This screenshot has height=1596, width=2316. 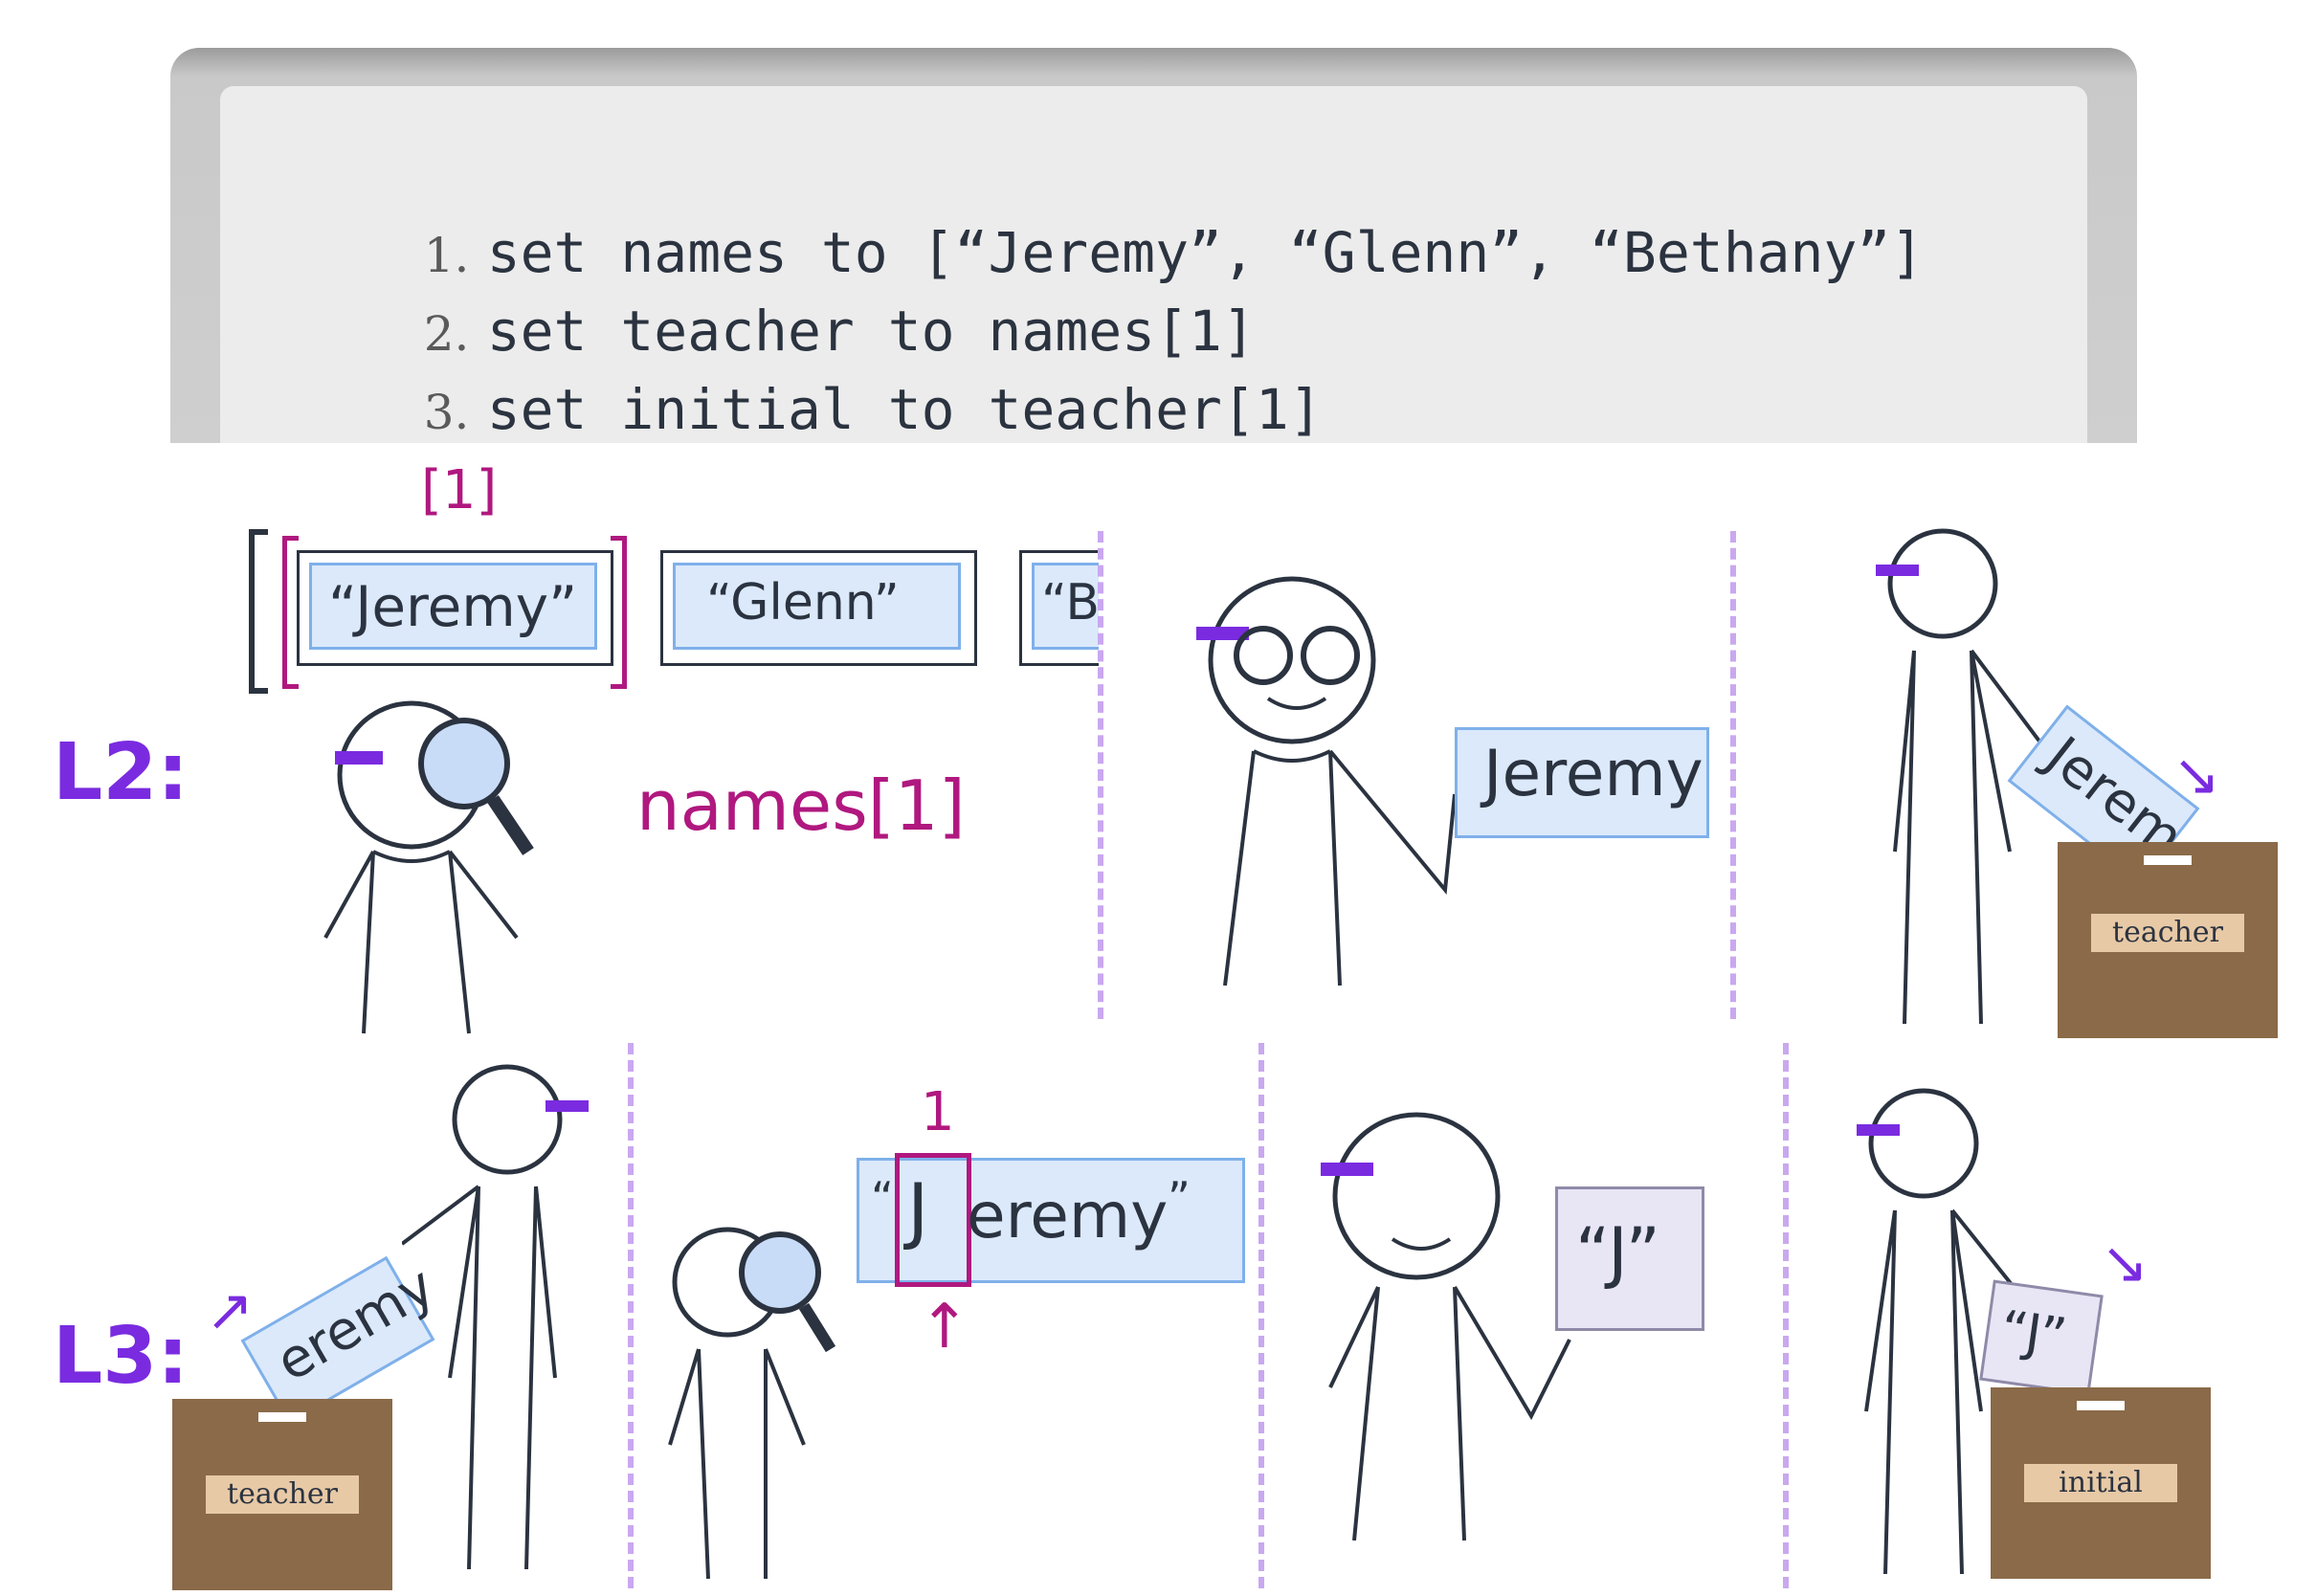 I want to click on array-cell-1: “Glenn”, so click(x=818, y=608).